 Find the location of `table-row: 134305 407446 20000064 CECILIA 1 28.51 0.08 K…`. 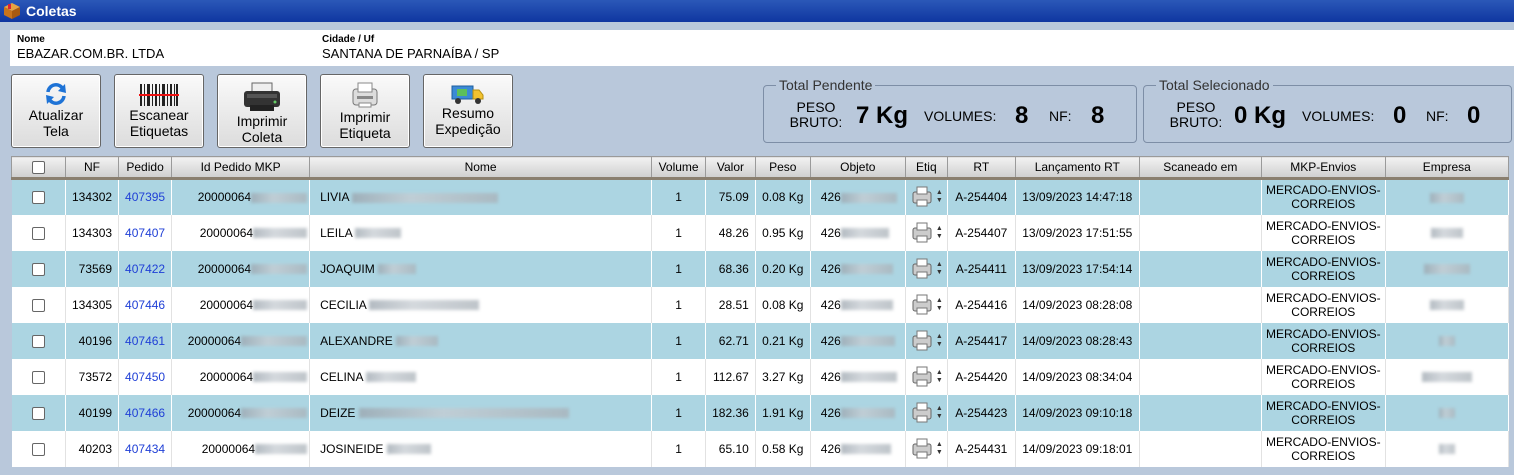

table-row: 134305 407446 20000064 CECILIA 1 28.51 0.08 K… is located at coordinates (760, 304).